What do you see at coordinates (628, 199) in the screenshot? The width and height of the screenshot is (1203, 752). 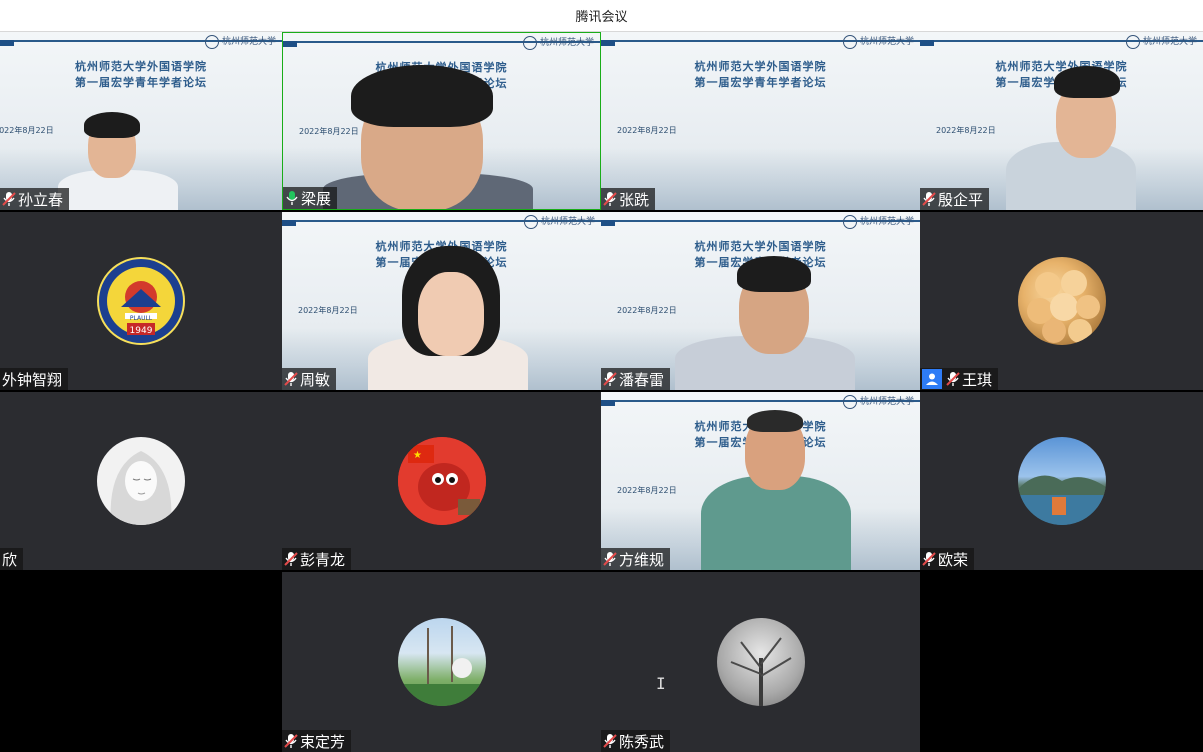 I see `participant-label: 张跣` at bounding box center [628, 199].